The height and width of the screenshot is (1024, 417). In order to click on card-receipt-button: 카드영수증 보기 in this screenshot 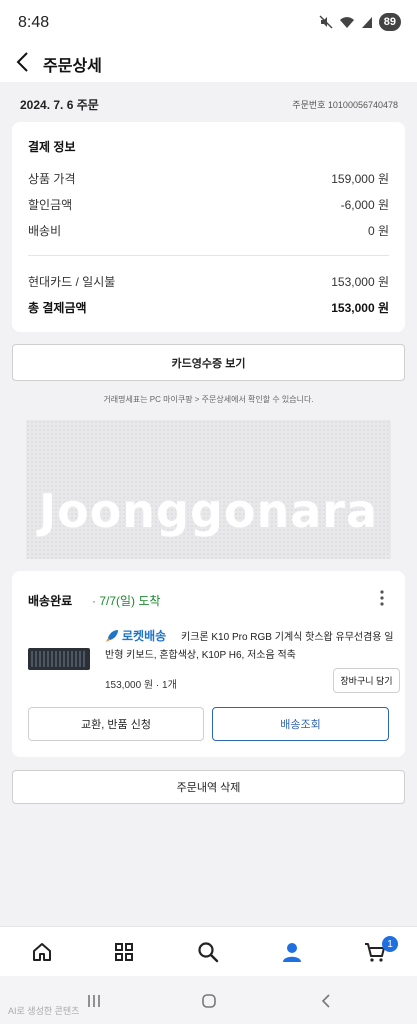, I will do `click(208, 362)`.